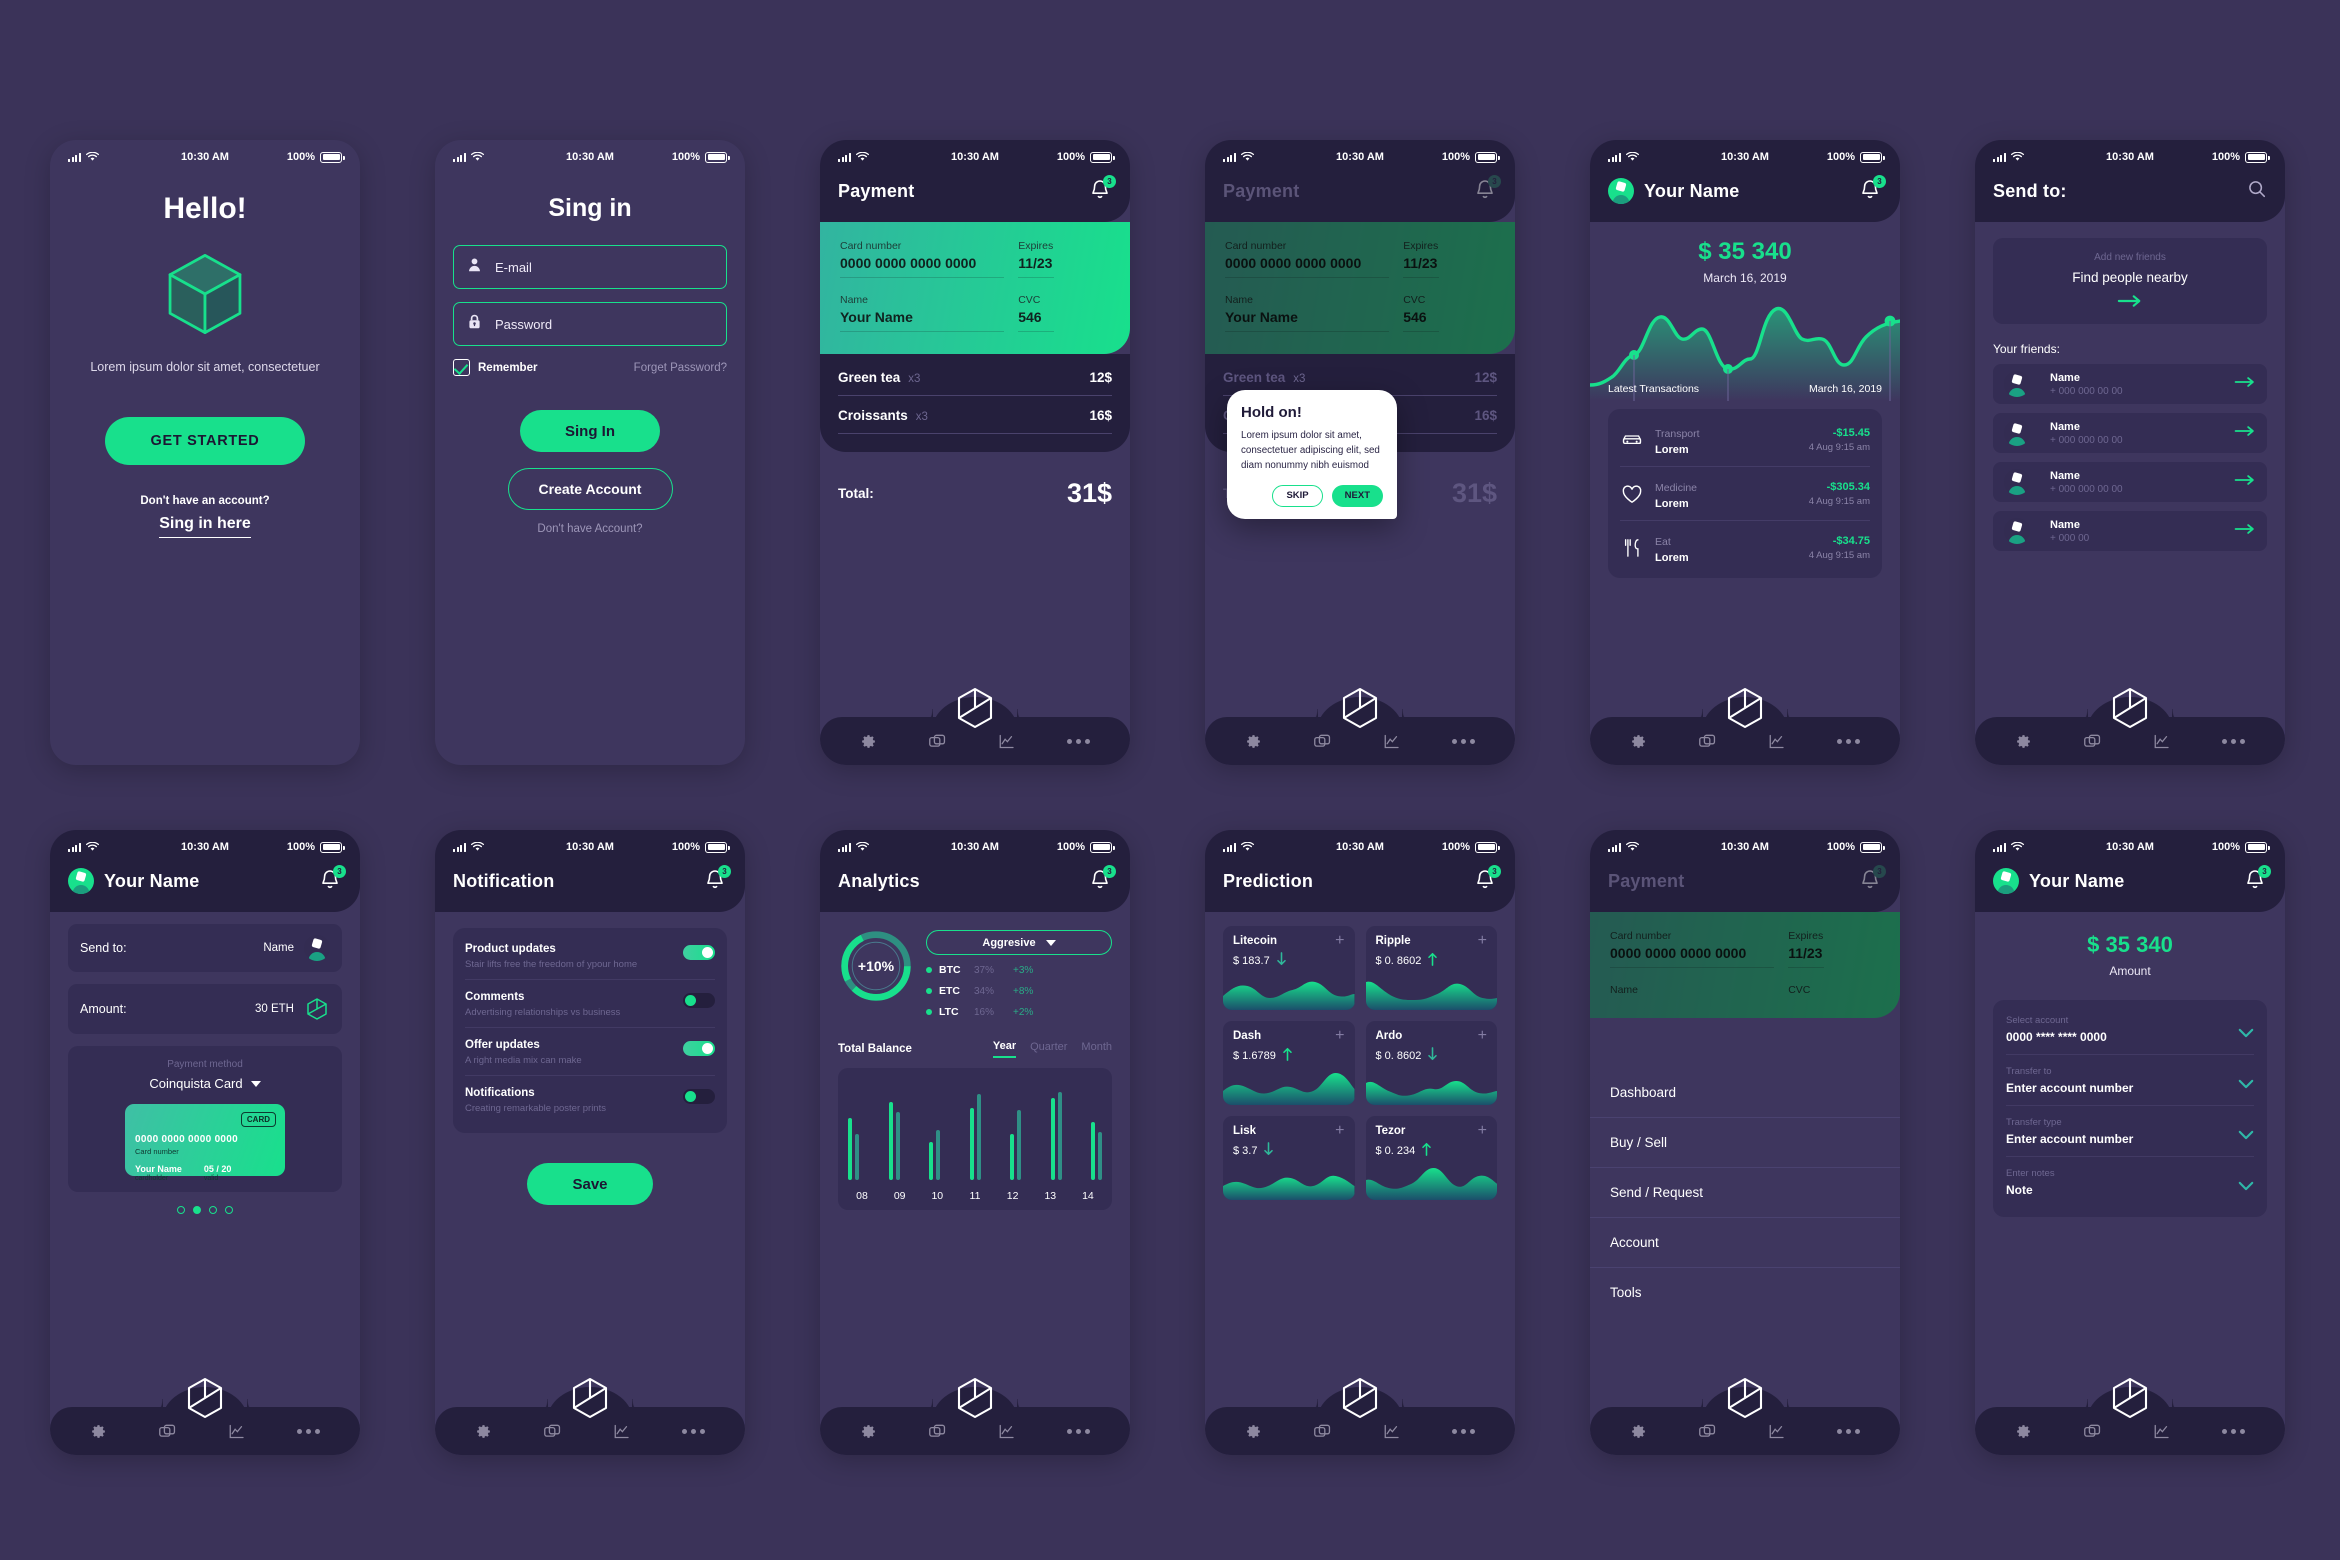 The height and width of the screenshot is (1560, 2340). Describe the element at coordinates (205, 1009) in the screenshot. I see `amount-row: Amount: 30 ETH` at that location.